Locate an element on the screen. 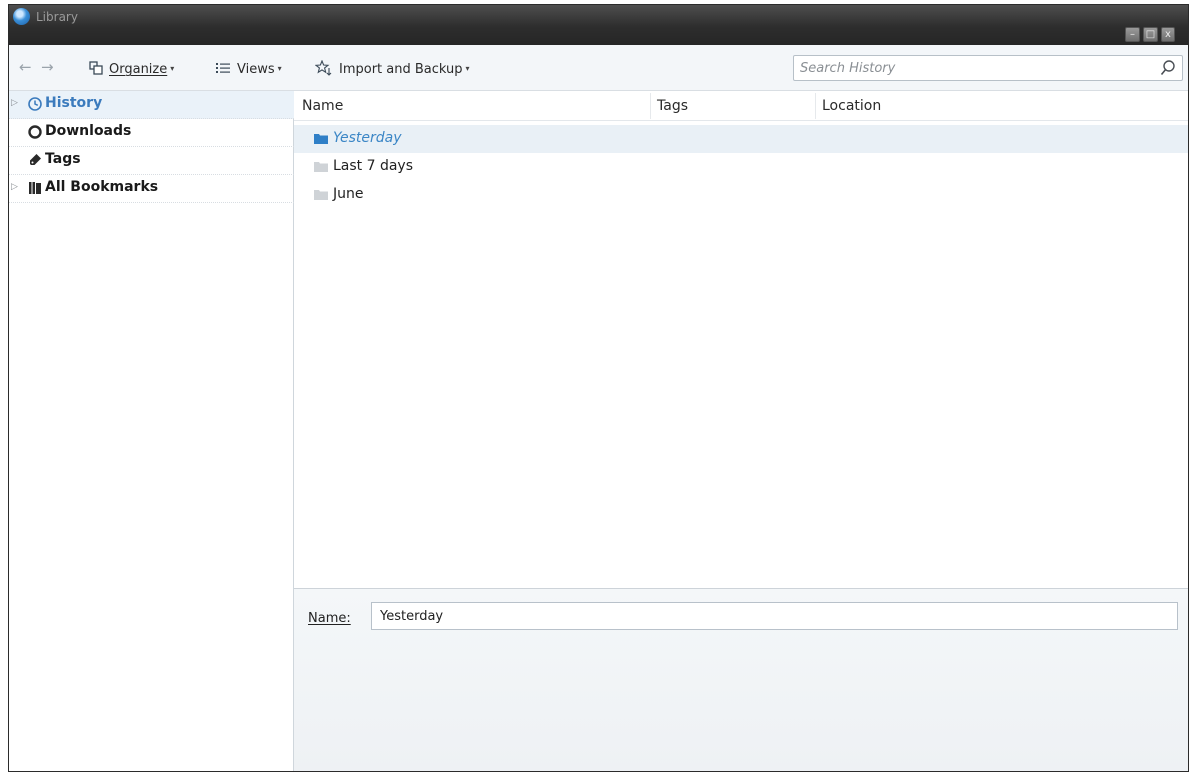 This screenshot has height=772, width=1189. sidebar-item-label: All Bookmarks is located at coordinates (102, 187).